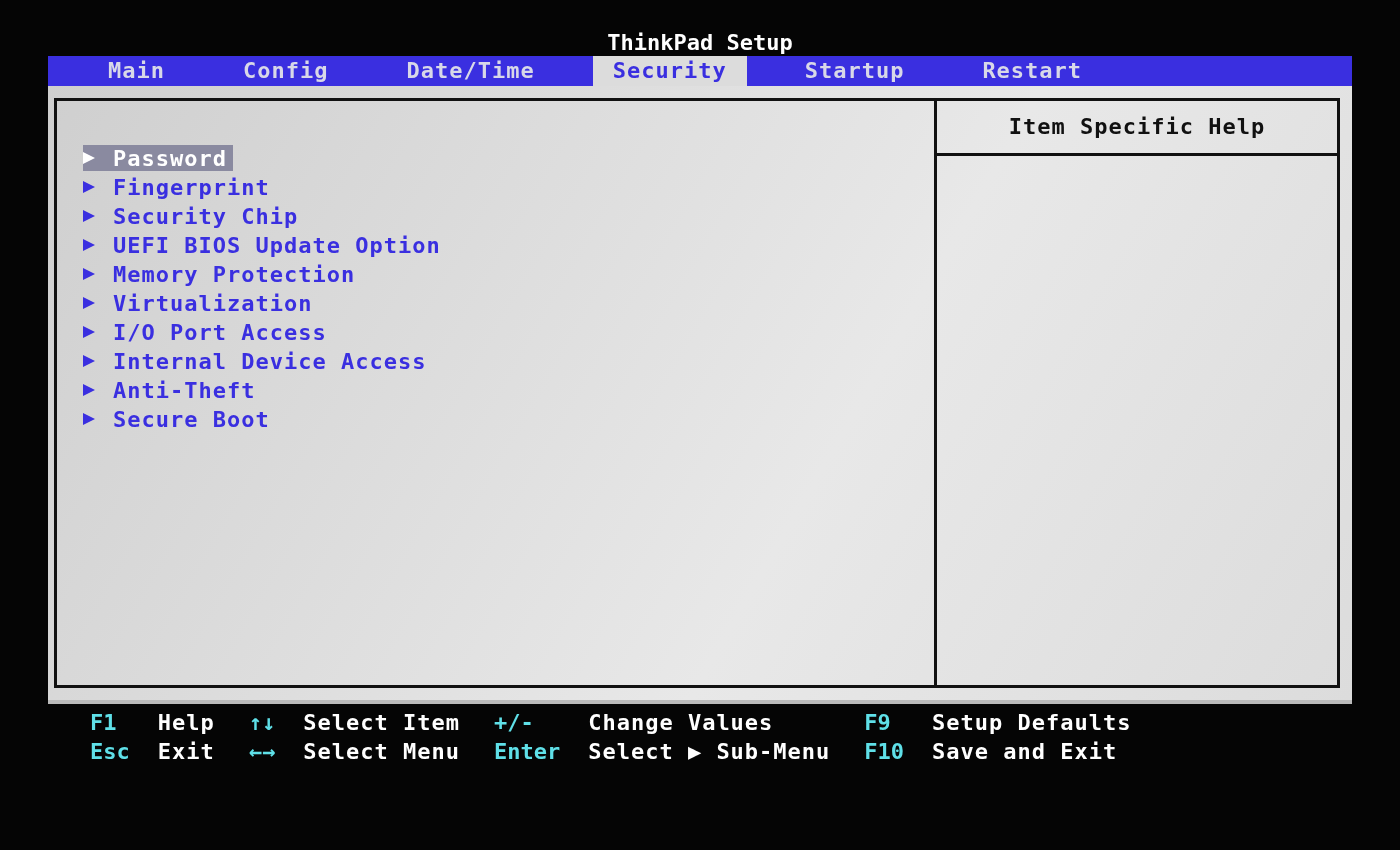 This screenshot has width=1400, height=850. What do you see at coordinates (255, 361) in the screenshot?
I see `menu-item: Internal Device Access` at bounding box center [255, 361].